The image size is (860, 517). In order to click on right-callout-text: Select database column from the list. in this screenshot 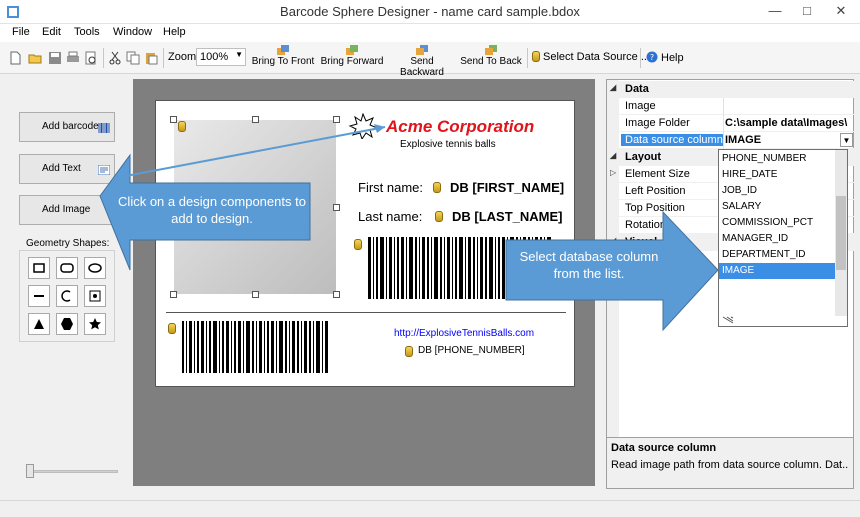, I will do `click(589, 265)`.